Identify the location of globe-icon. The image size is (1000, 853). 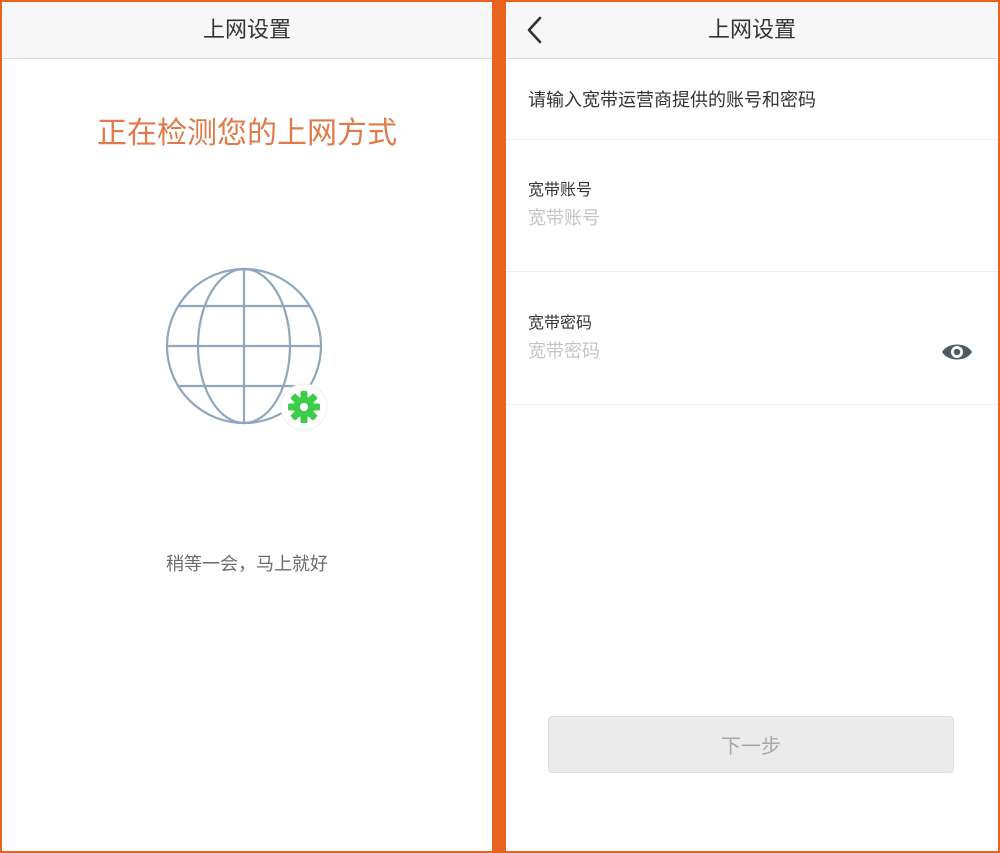
(246, 349).